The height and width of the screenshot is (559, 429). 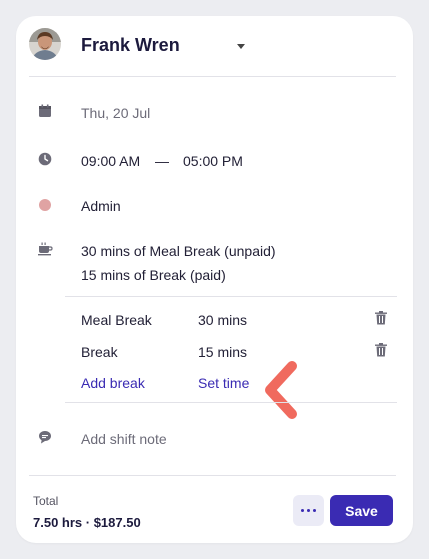 What do you see at coordinates (46, 501) in the screenshot?
I see `total-label: Total` at bounding box center [46, 501].